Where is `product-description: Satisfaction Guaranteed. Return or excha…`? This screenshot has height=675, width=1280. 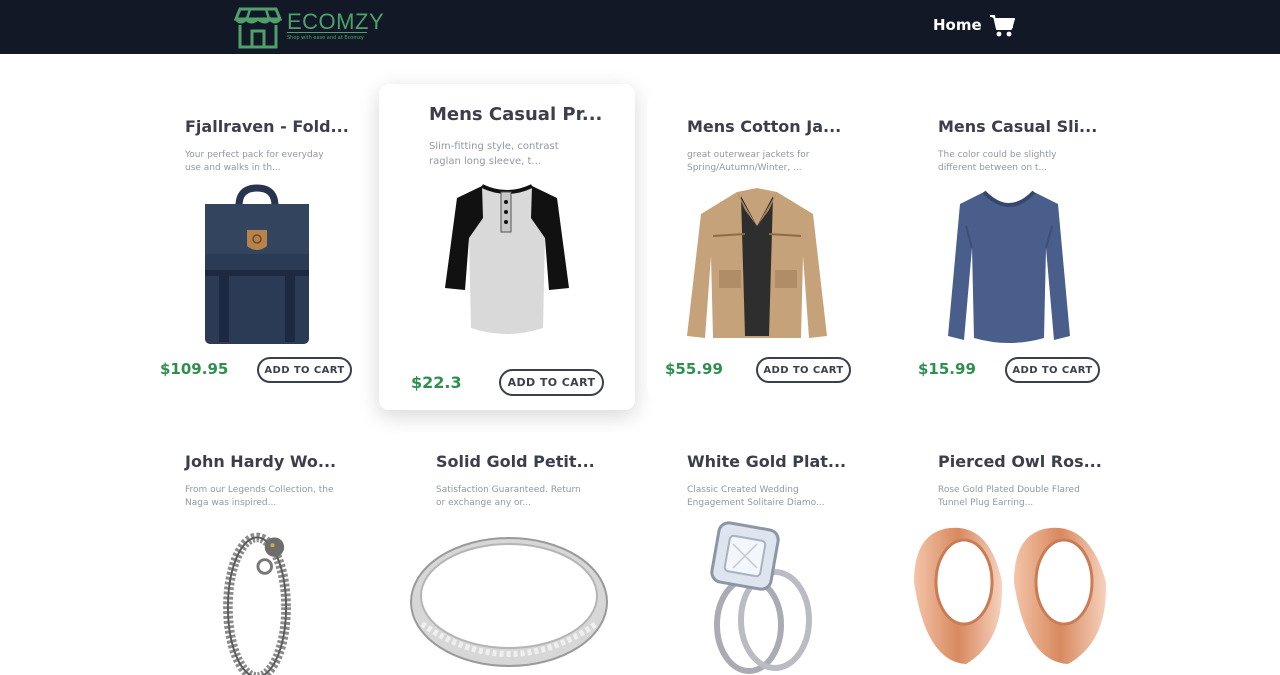
product-description: Satisfaction Guaranteed. Return or excha… is located at coordinates (508, 497).